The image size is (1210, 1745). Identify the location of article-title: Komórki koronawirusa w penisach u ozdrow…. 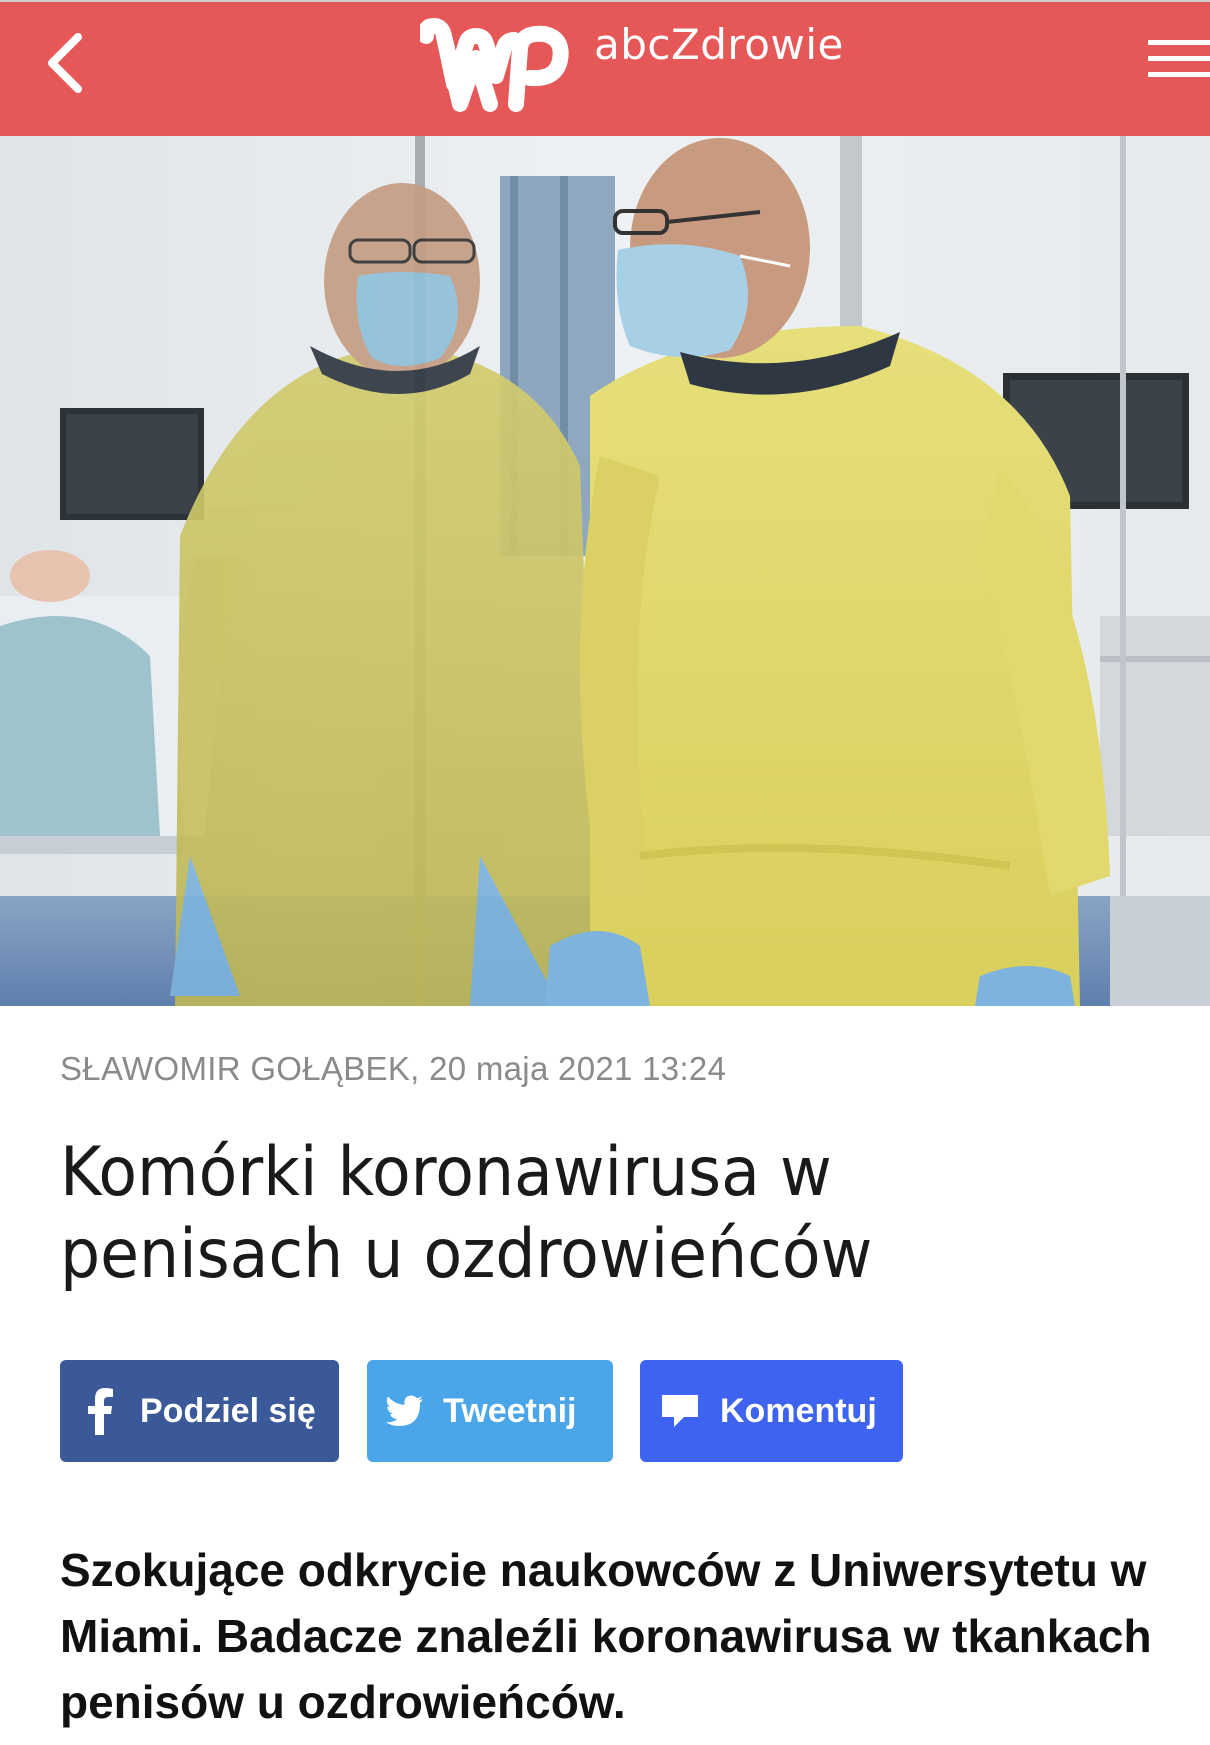
(466, 1213).